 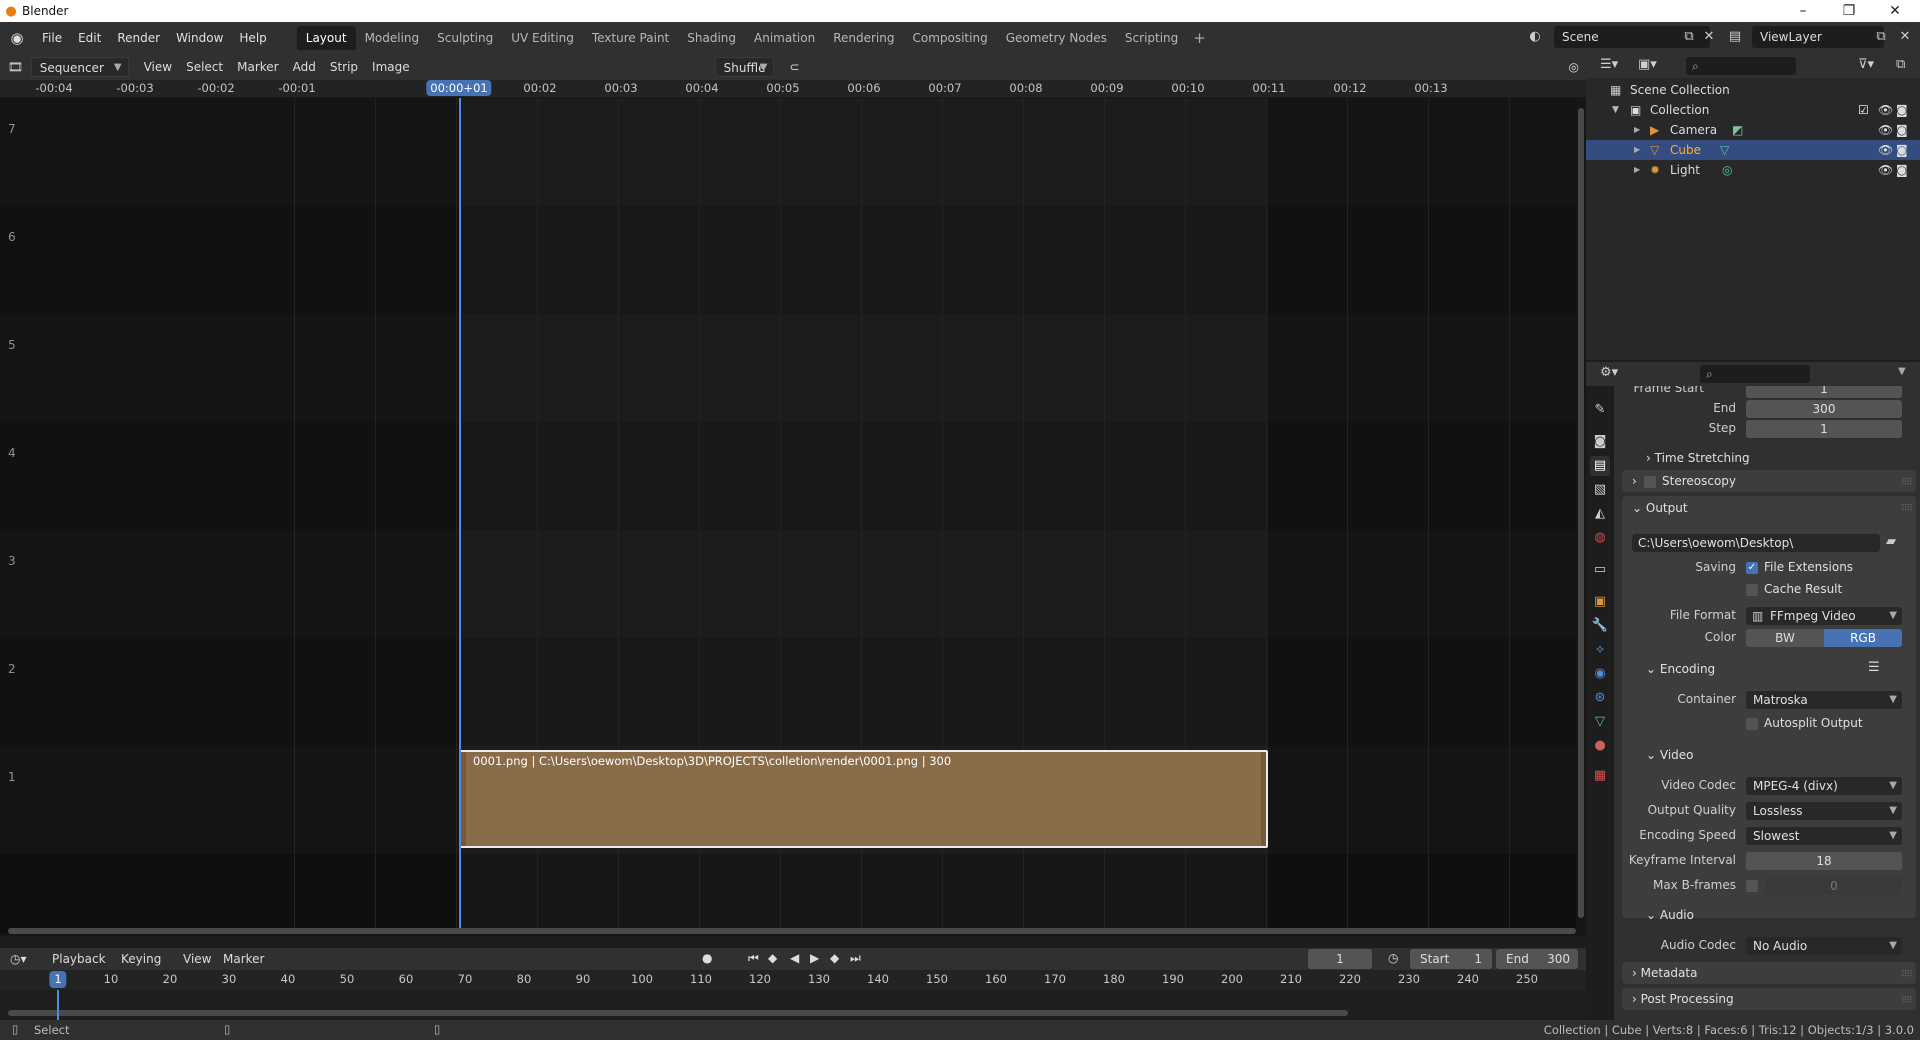 I want to click on tool-tab-icon: ✎, so click(x=1600, y=410).